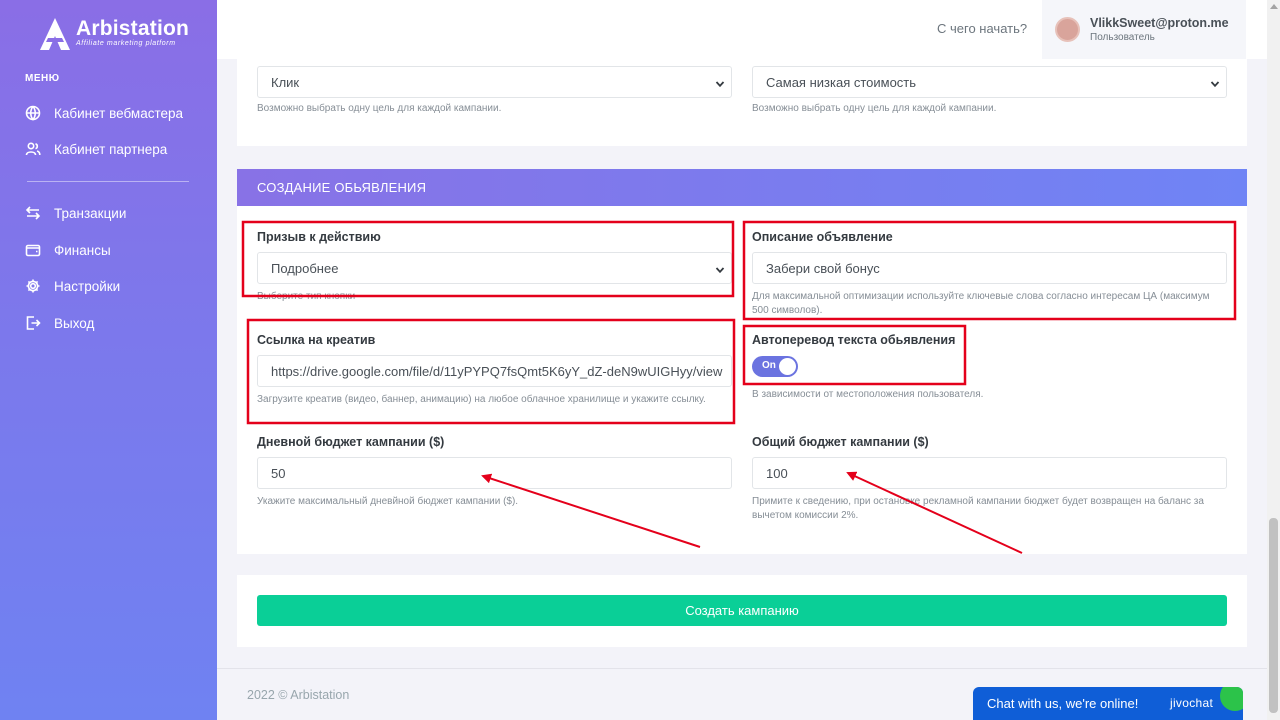 This screenshot has width=1280, height=720. Describe the element at coordinates (822, 237) in the screenshot. I see `description-label: Описание объявление` at that location.